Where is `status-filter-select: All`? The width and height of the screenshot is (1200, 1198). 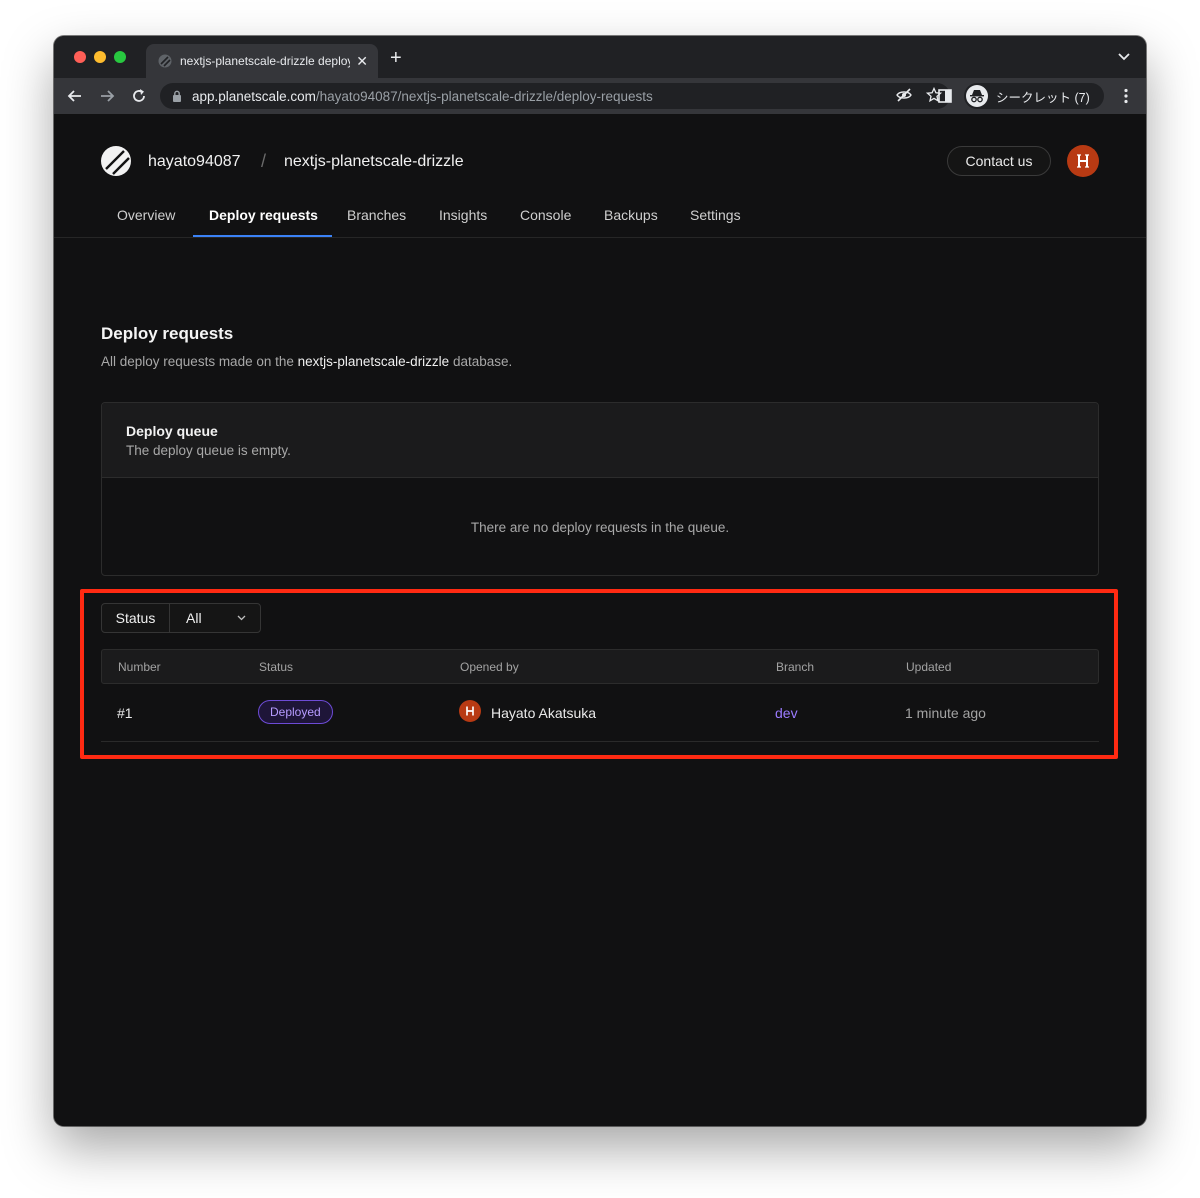
status-filter-select: All is located at coordinates (215, 618).